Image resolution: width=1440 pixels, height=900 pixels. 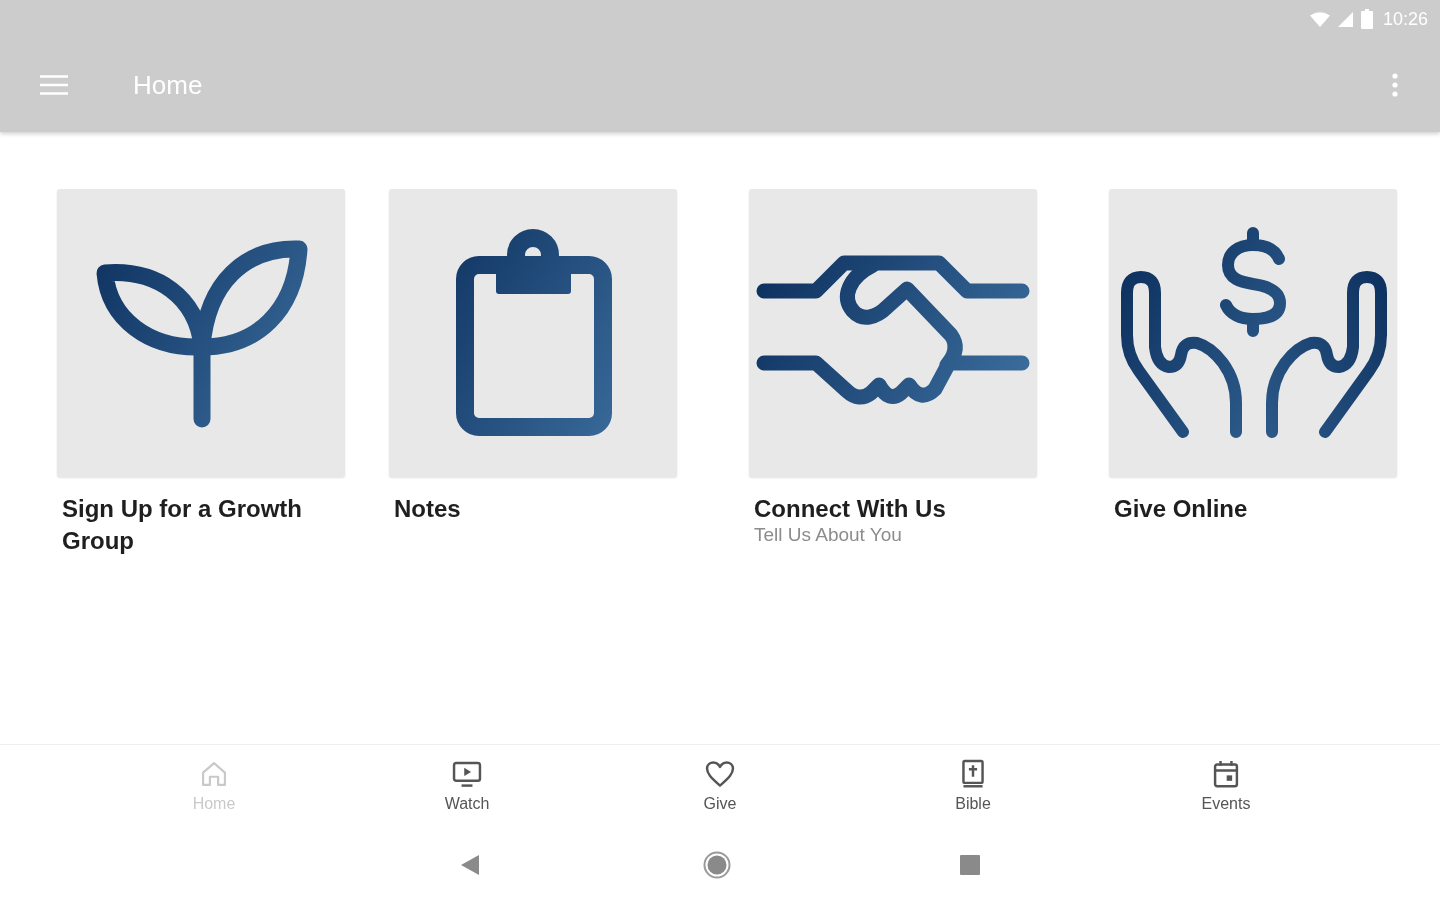 I want to click on back-icon, so click(x=469, y=865).